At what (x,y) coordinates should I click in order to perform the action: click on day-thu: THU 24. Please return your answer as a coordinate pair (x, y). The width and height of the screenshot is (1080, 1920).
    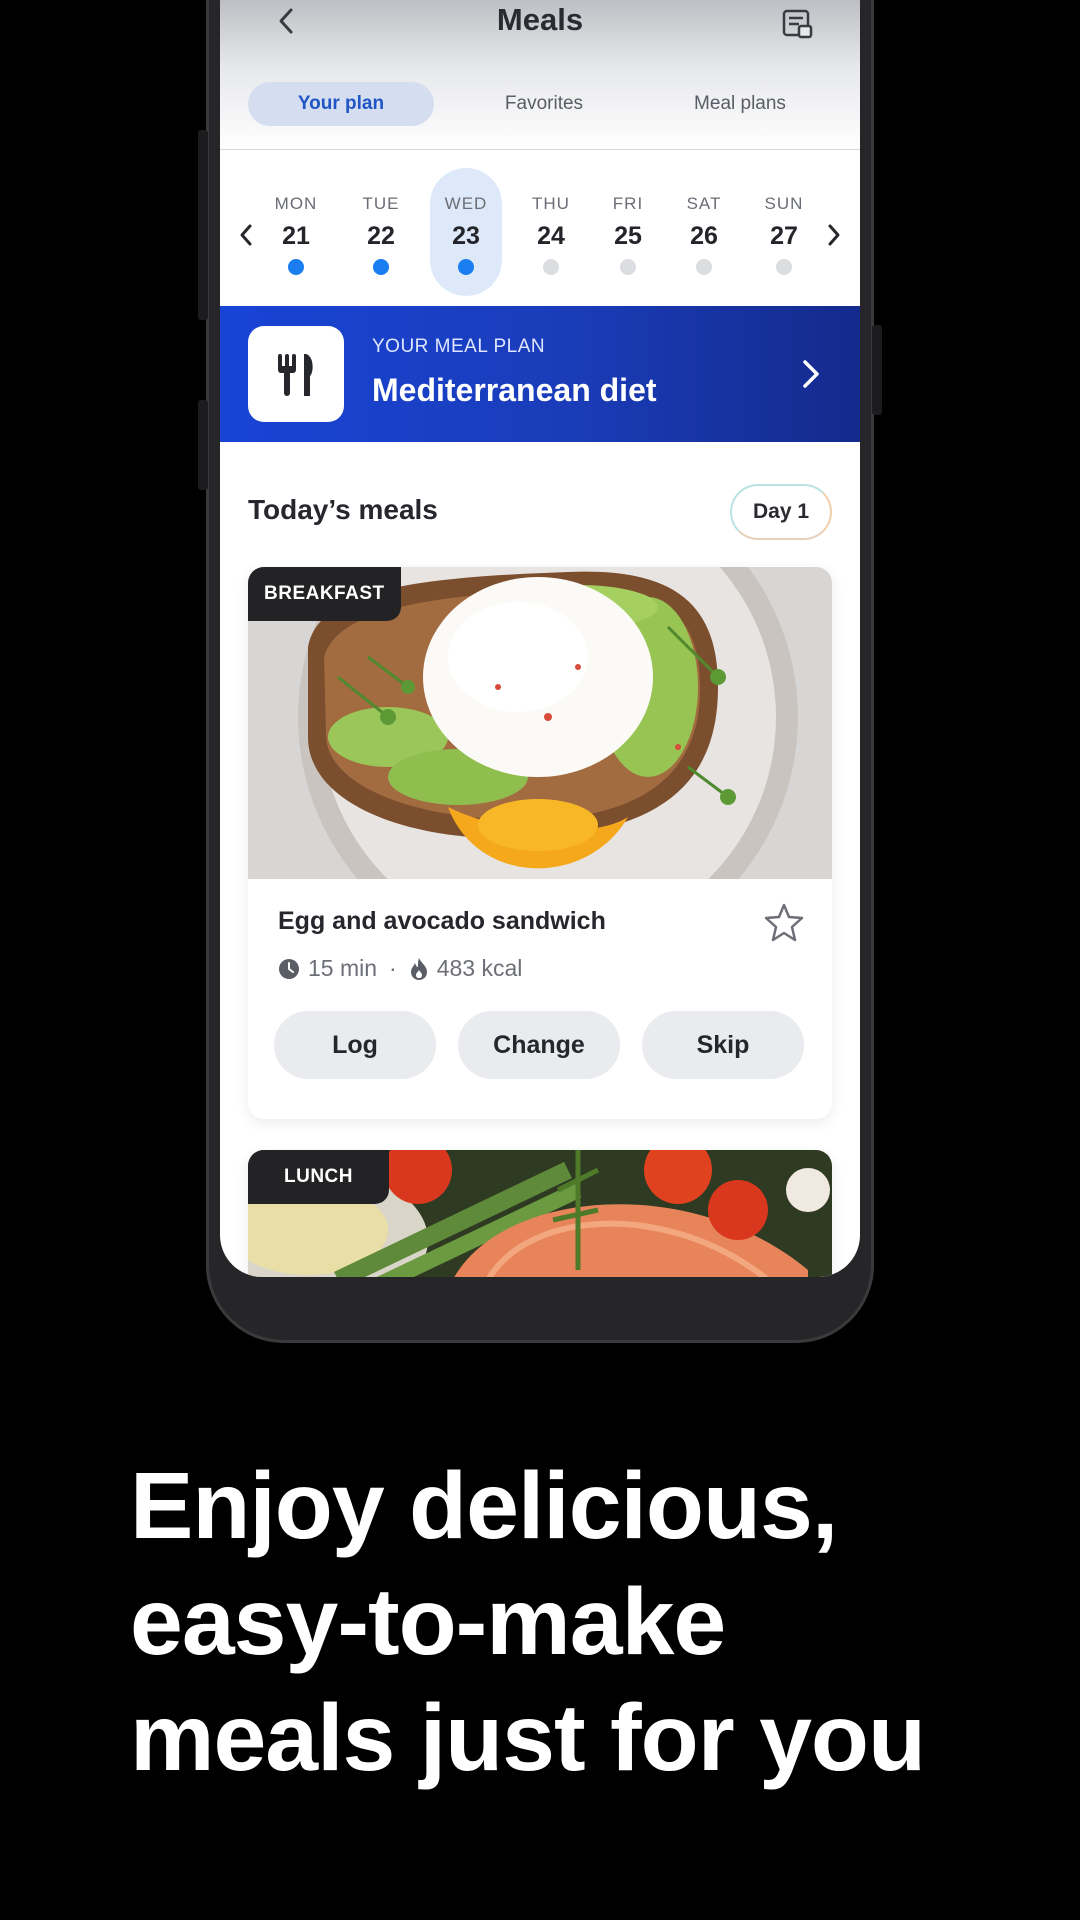
    Looking at the image, I should click on (551, 228).